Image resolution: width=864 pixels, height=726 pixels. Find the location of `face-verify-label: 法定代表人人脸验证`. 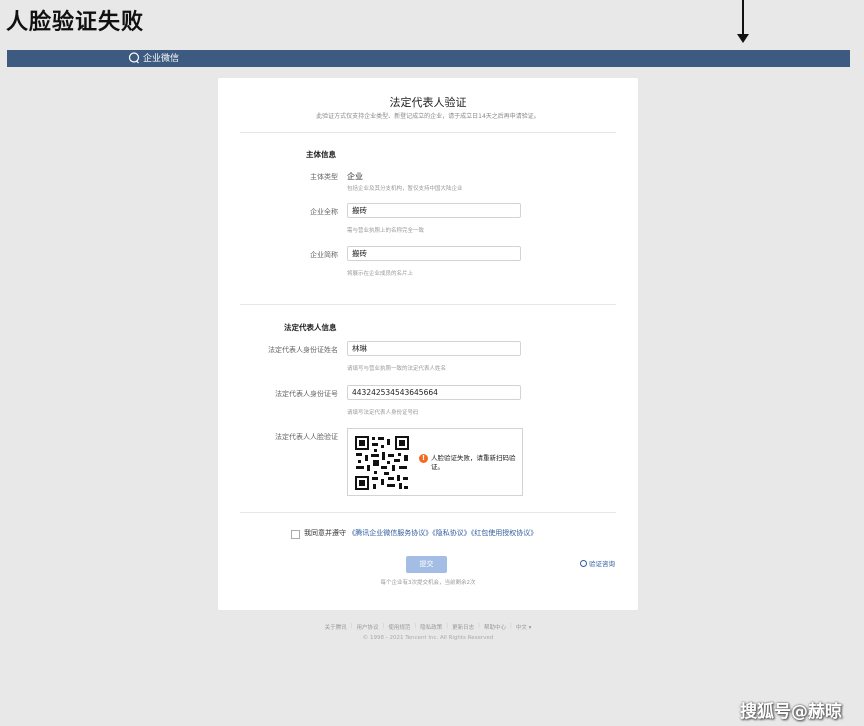

face-verify-label: 法定代表人人脸验证 is located at coordinates (306, 437).